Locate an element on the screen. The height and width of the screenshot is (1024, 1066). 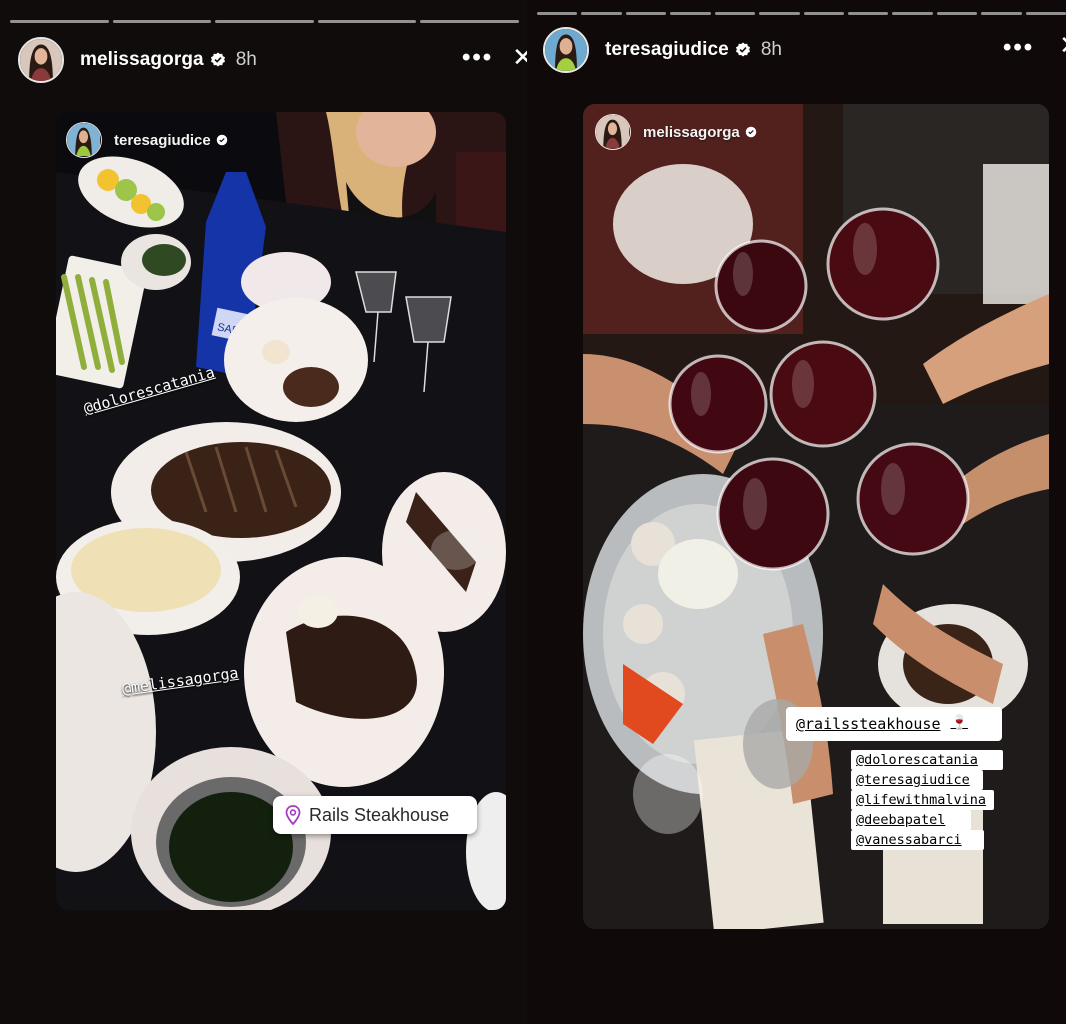
shared-post-header: melissagorga is located at coordinates (676, 132).